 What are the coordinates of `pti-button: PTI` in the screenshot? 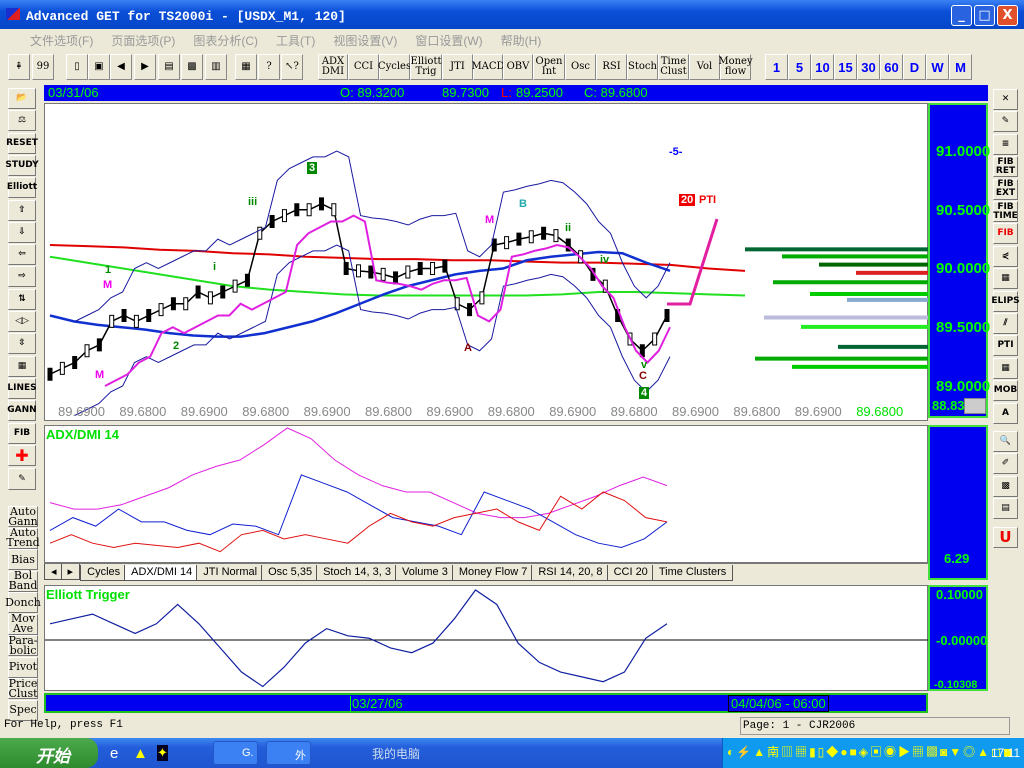 It's located at (1005, 346).